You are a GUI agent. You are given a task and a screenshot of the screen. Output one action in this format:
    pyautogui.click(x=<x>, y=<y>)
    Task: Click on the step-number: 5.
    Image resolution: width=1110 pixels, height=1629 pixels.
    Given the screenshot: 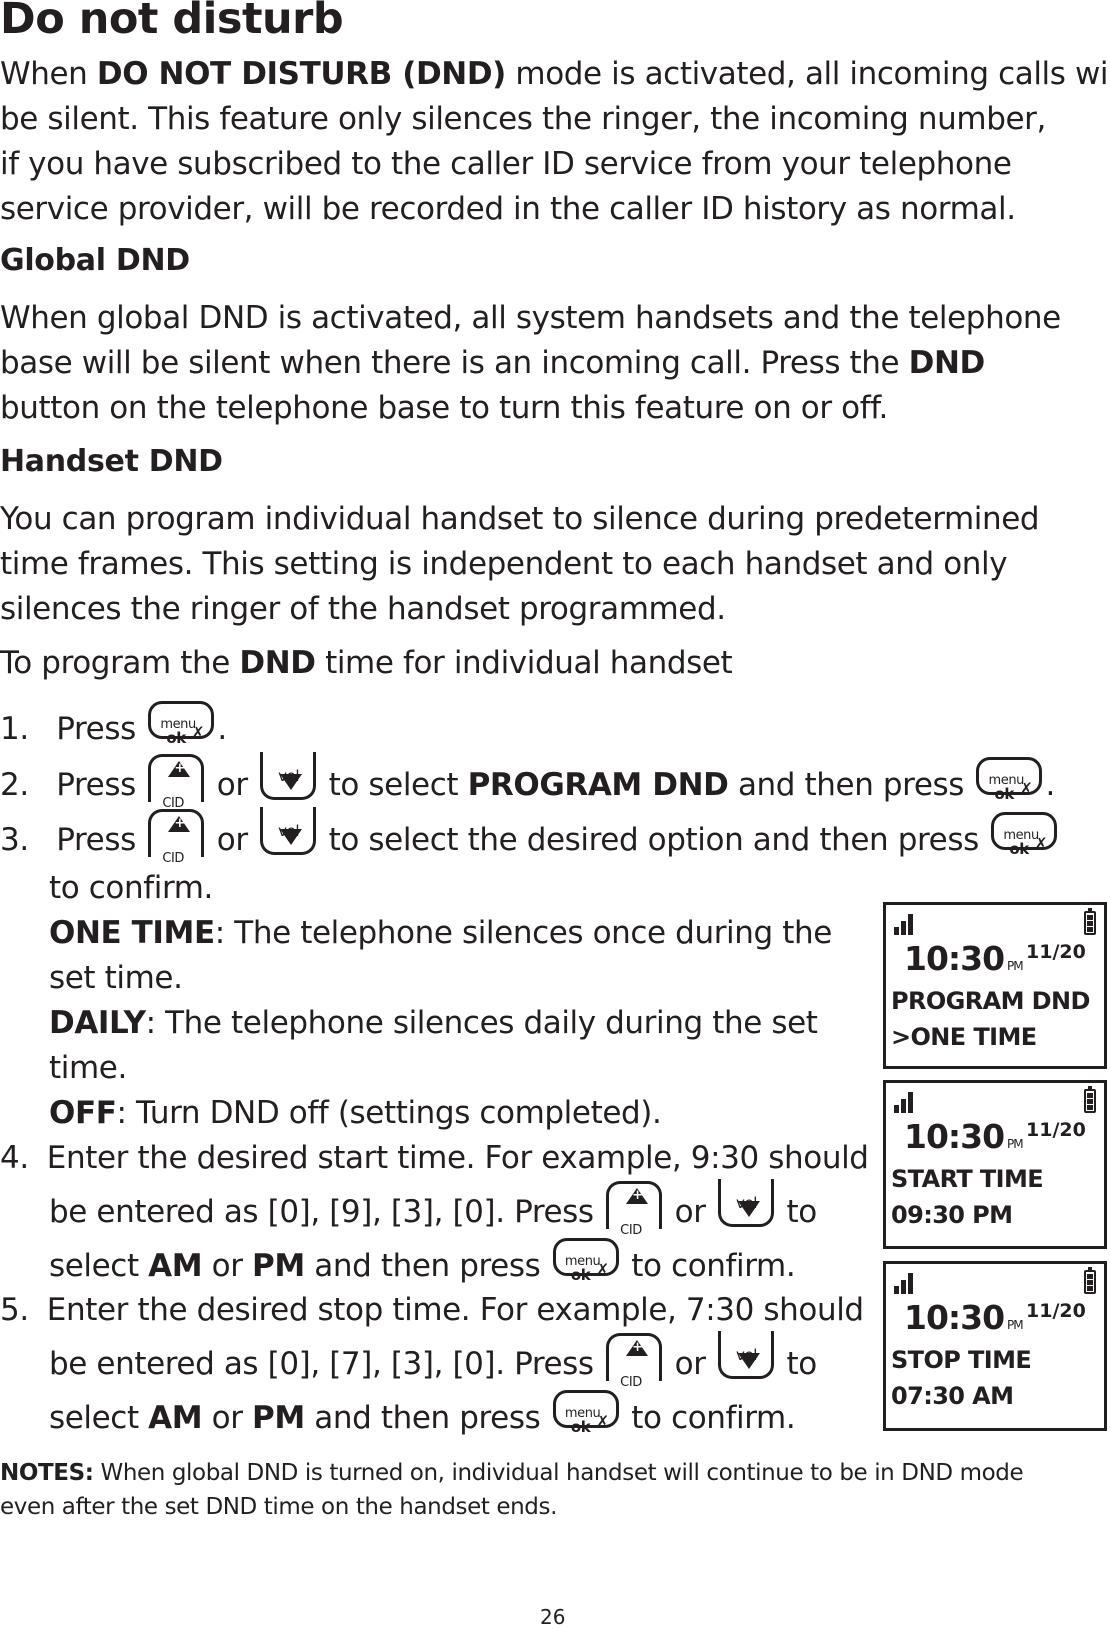 What is the action you would take?
    pyautogui.click(x=14, y=1310)
    